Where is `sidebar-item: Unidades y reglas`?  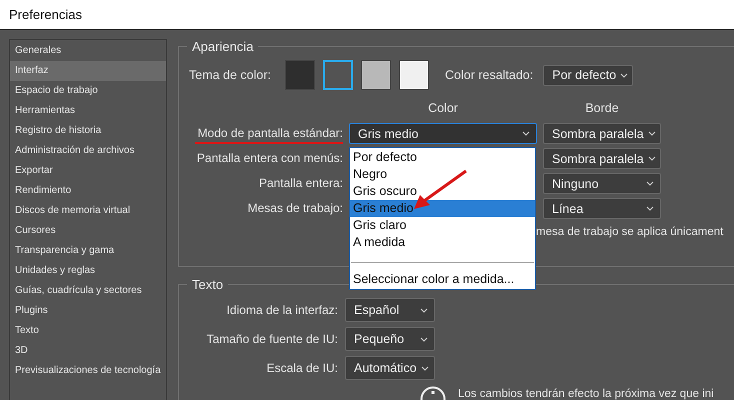
sidebar-item: Unidades y reglas is located at coordinates (88, 271).